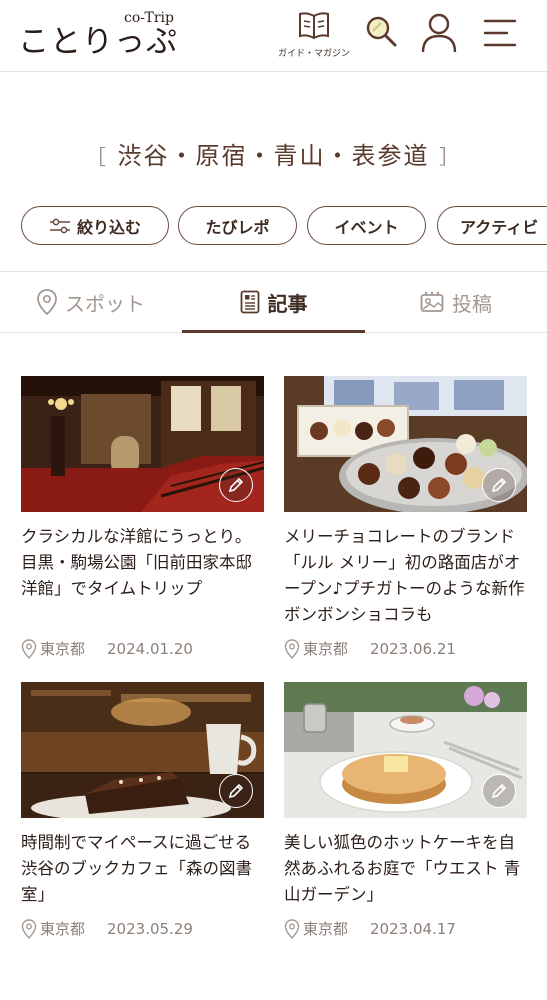  I want to click on area-title-text: 渋谷・原宿・青山・表参道, so click(273, 156).